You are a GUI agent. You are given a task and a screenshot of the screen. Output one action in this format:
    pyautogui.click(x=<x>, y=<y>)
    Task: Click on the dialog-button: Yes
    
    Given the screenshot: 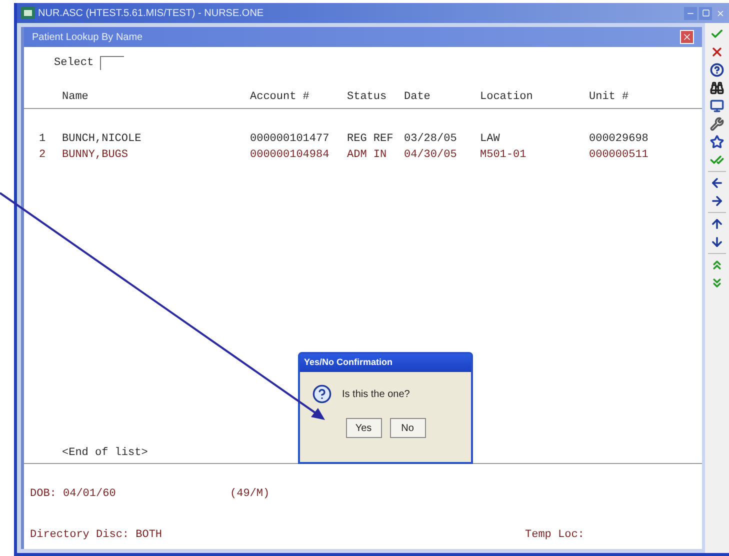 What is the action you would take?
    pyautogui.click(x=364, y=428)
    